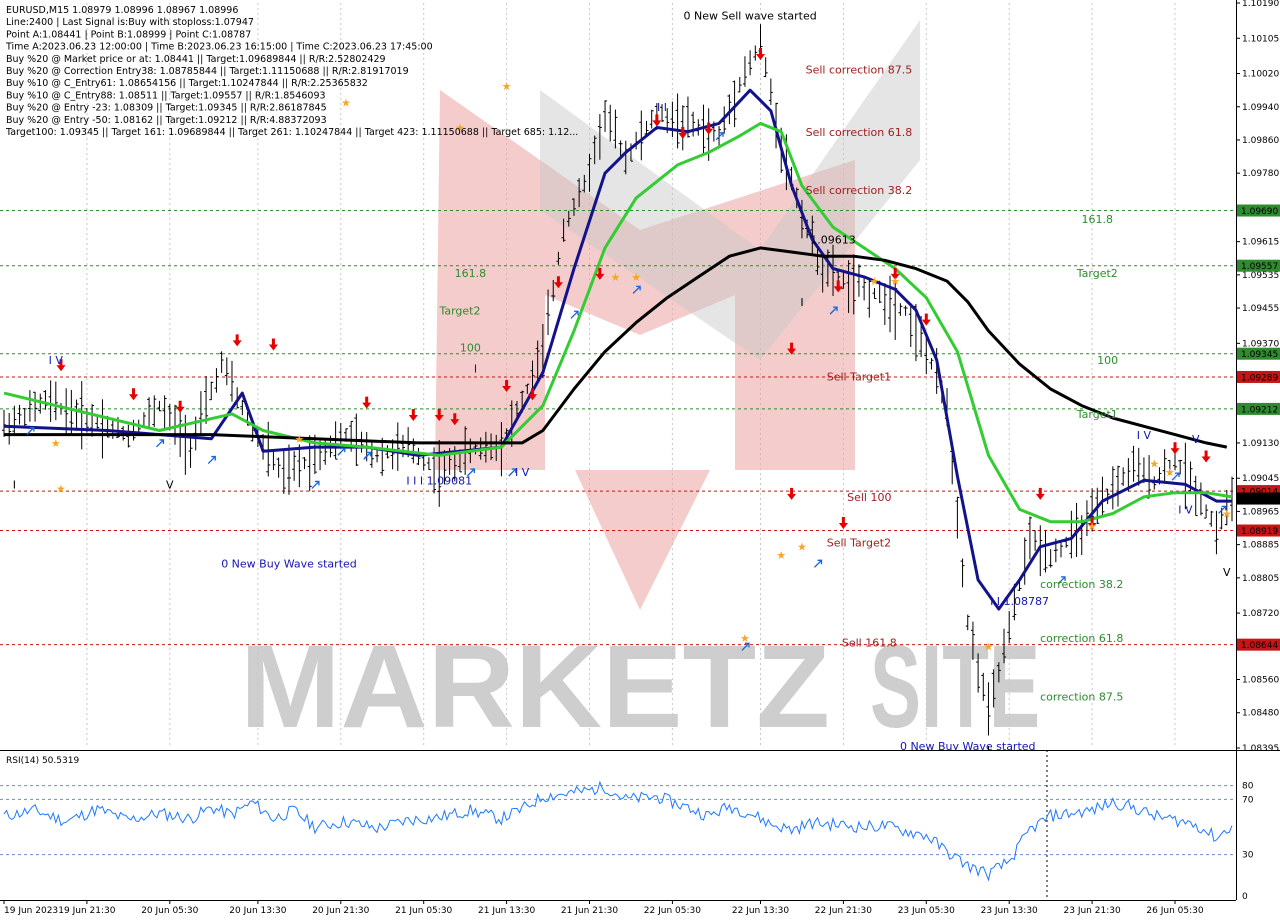 This screenshot has height=920, width=1280. What do you see at coordinates (169, 911) in the screenshot?
I see `time-tick-label: 20 Jun 05:30` at bounding box center [169, 911].